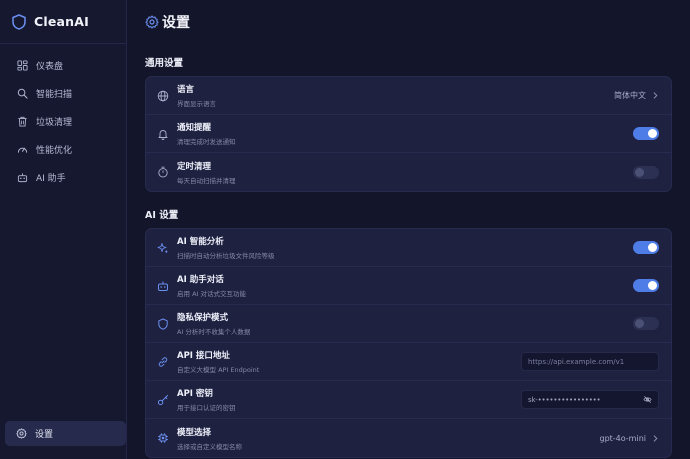  Describe the element at coordinates (54, 122) in the screenshot. I see `sidebar-item-label: 垃圾清理` at that location.